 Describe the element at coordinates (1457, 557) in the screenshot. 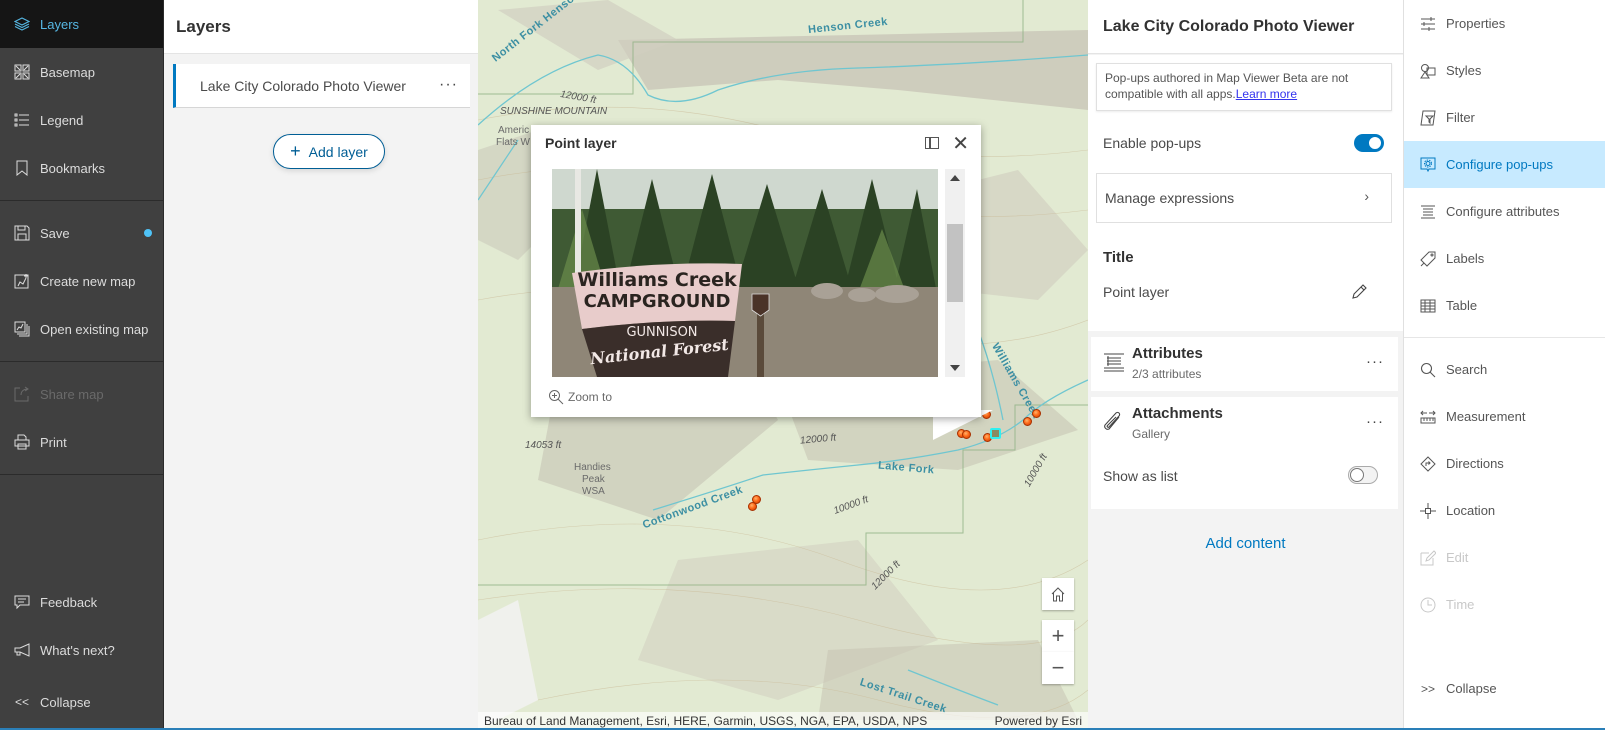

I see `tool-label: Edit` at that location.